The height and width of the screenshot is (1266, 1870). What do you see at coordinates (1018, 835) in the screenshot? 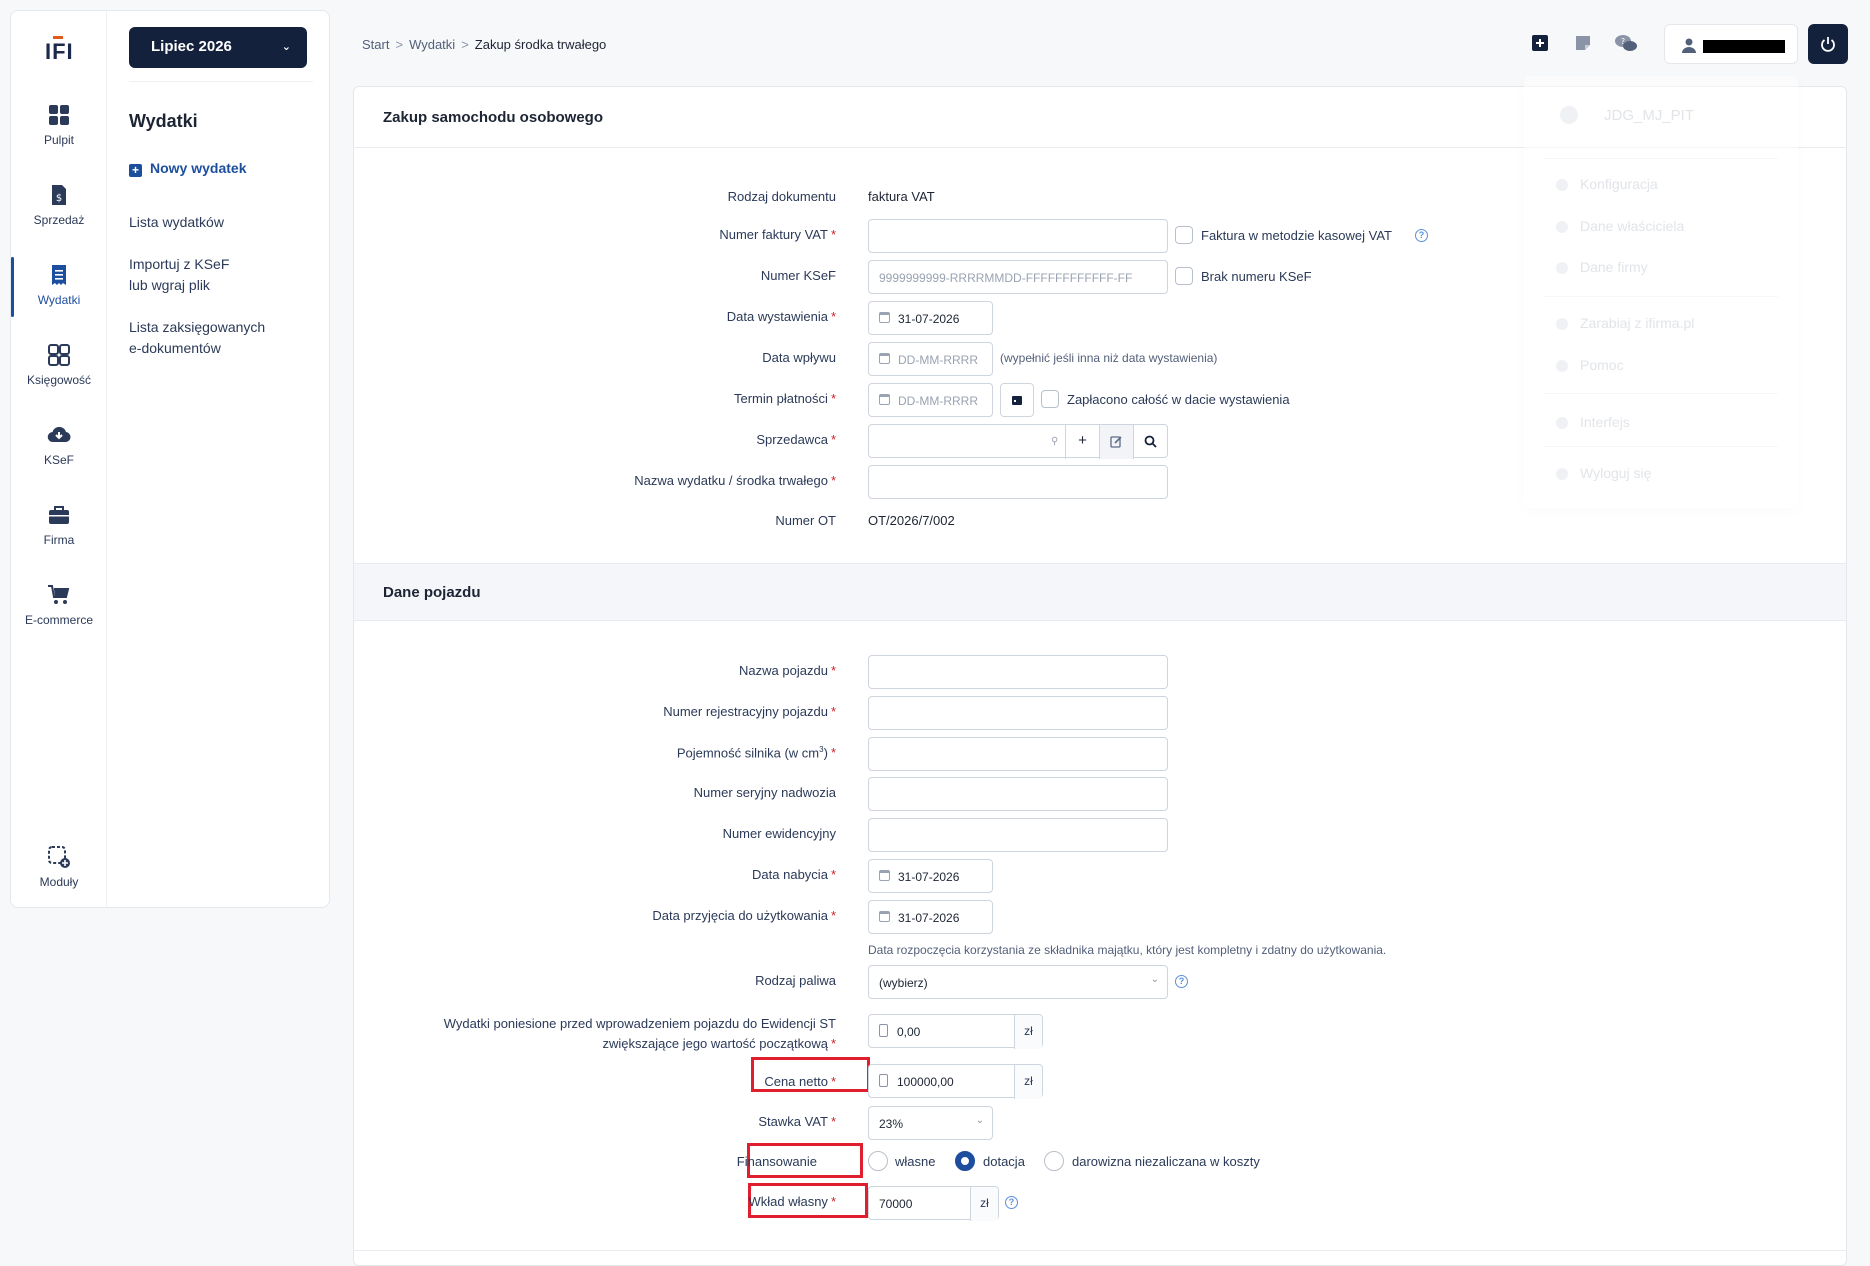
I see `evidence-number-input` at bounding box center [1018, 835].